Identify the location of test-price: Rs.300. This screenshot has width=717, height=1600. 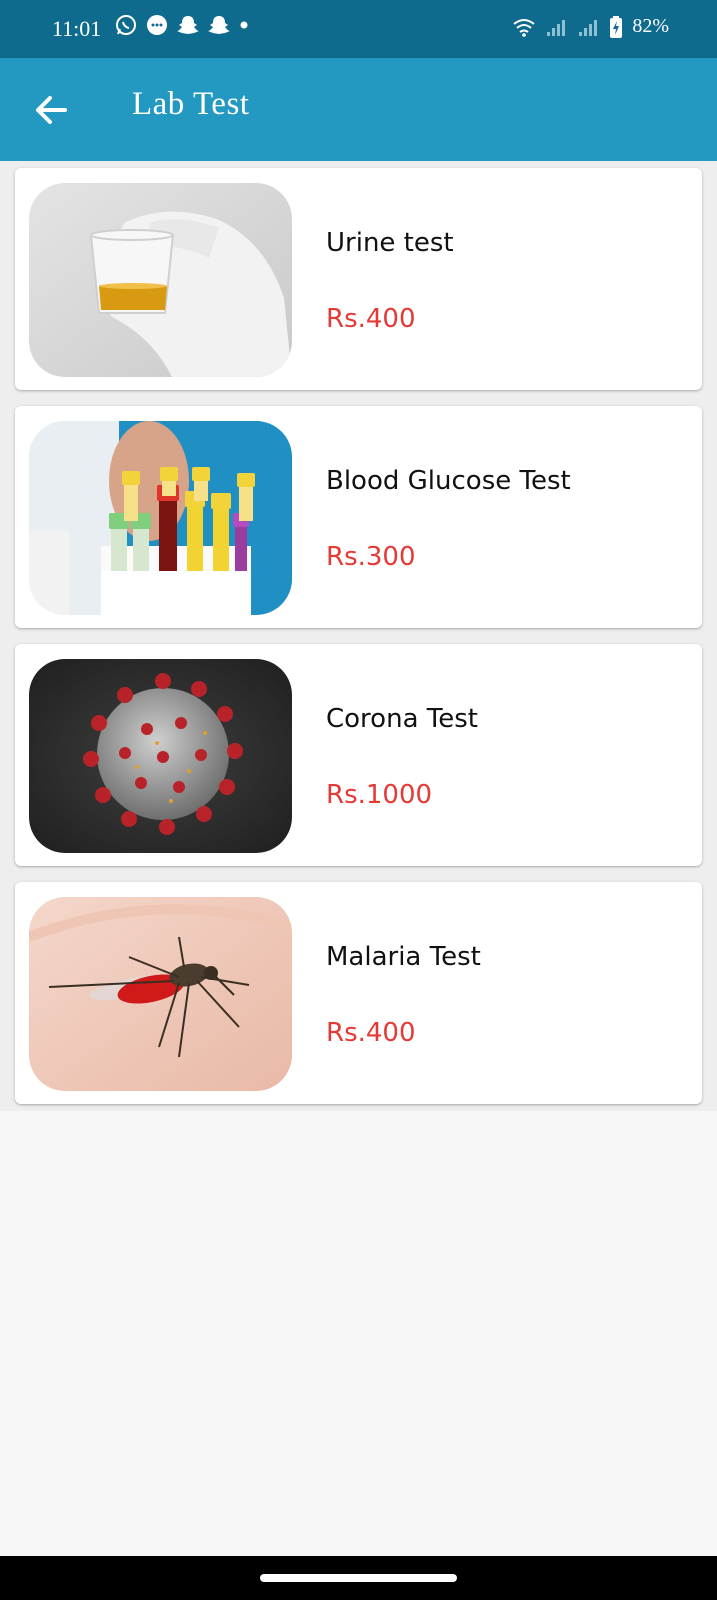
(371, 557).